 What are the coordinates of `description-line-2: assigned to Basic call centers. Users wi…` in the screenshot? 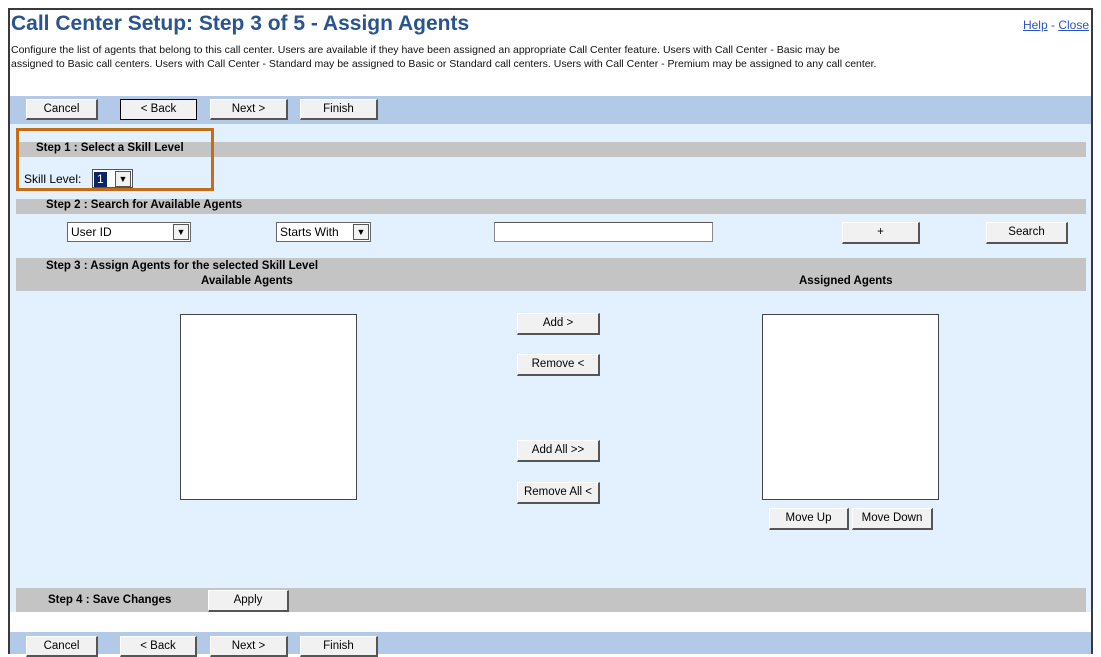 It's located at (444, 64).